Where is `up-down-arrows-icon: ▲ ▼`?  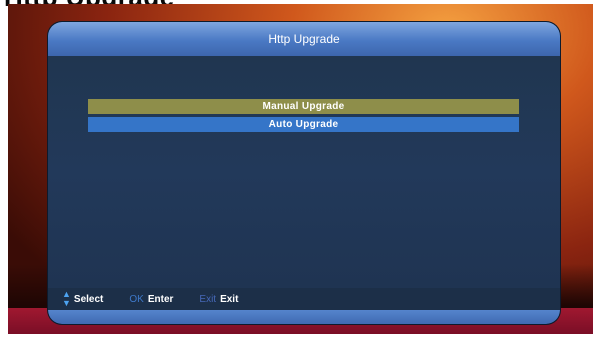 up-down-arrows-icon: ▲ ▼ is located at coordinates (66, 298).